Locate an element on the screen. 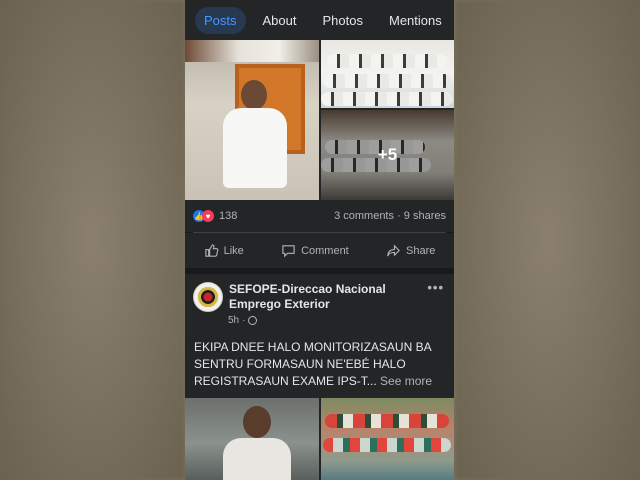  reactions-bar: 👍 ♥ 138 3 comments · 9 shares is located at coordinates (319, 216).